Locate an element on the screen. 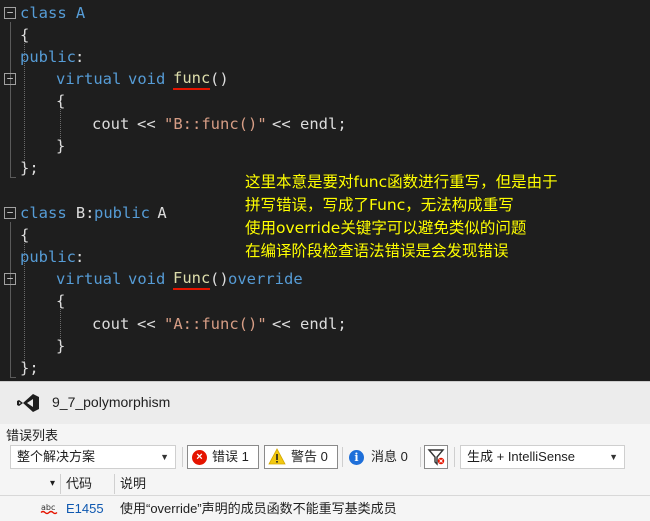  build-filter-button is located at coordinates (436, 457).